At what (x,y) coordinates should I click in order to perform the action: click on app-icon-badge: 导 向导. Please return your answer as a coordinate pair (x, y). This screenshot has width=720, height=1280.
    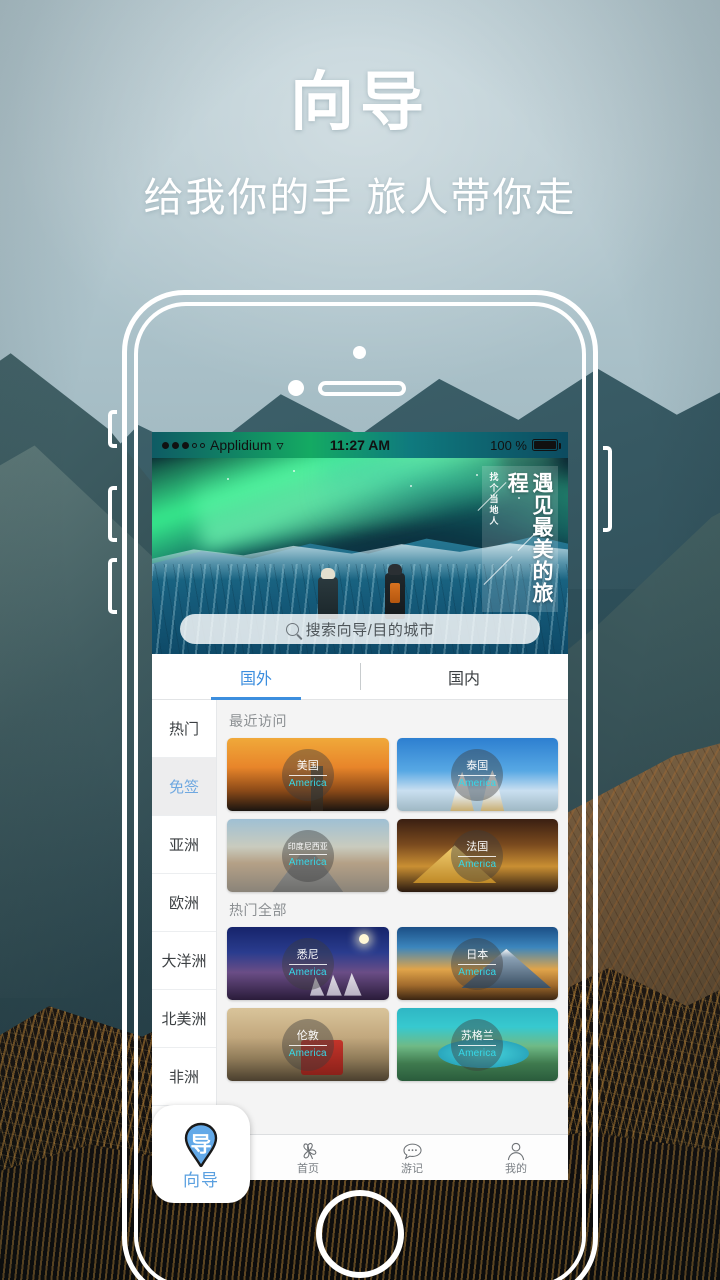
    Looking at the image, I should click on (201, 1154).